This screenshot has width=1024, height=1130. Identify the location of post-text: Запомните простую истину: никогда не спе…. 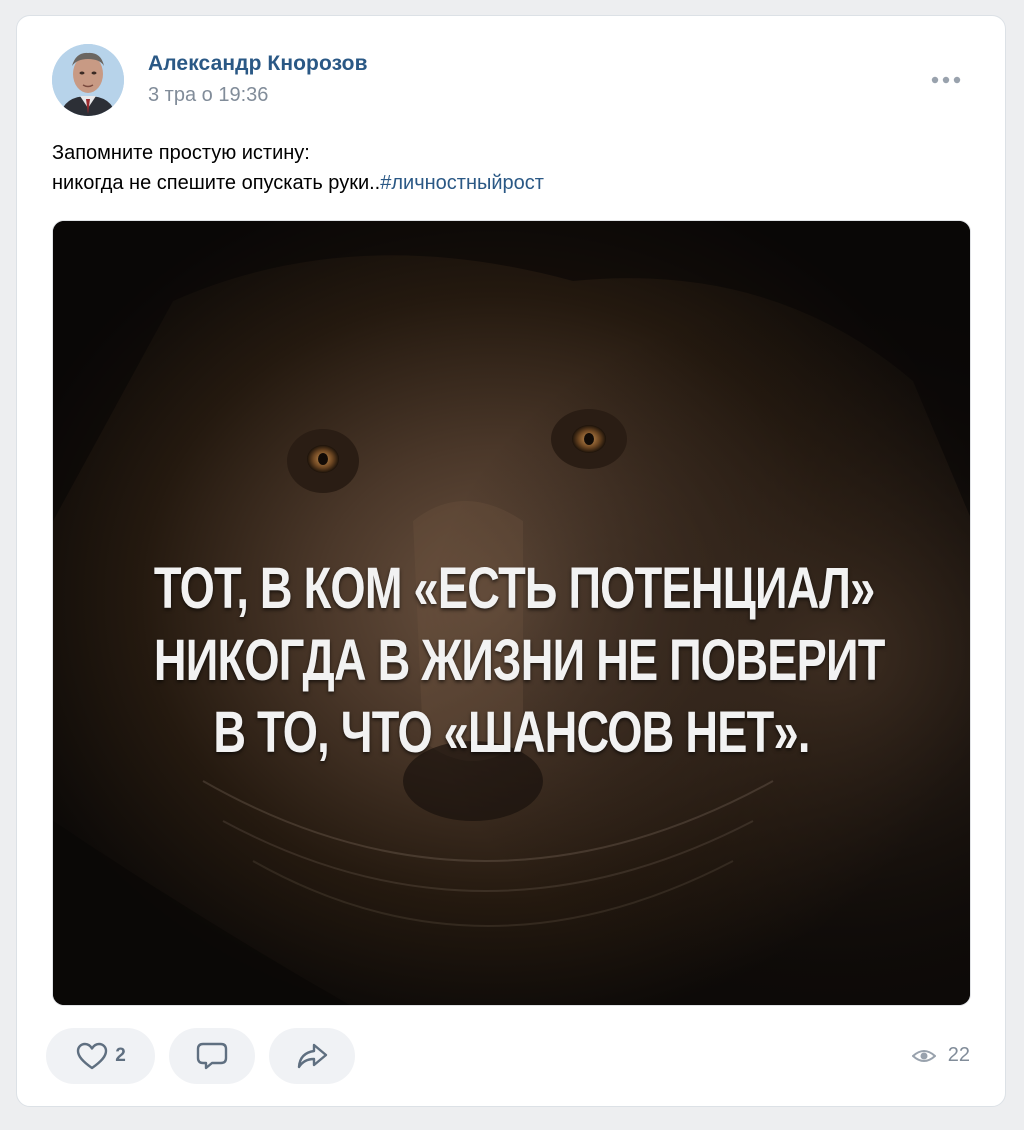
(512, 168).